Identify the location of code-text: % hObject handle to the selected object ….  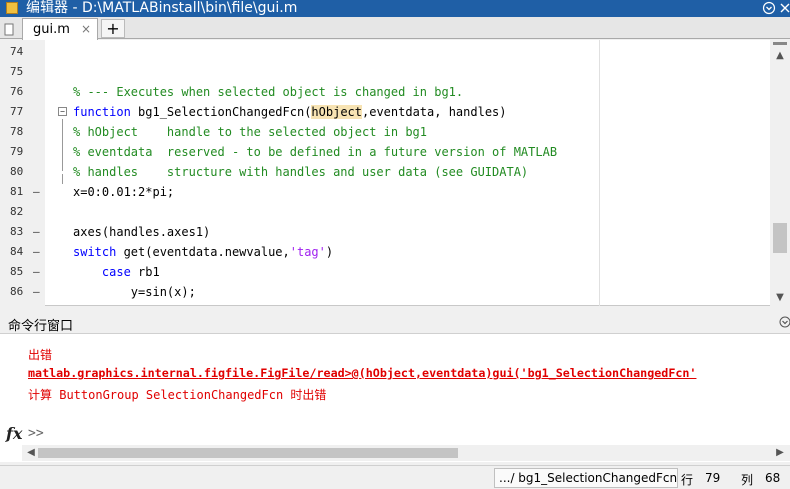
(250, 132).